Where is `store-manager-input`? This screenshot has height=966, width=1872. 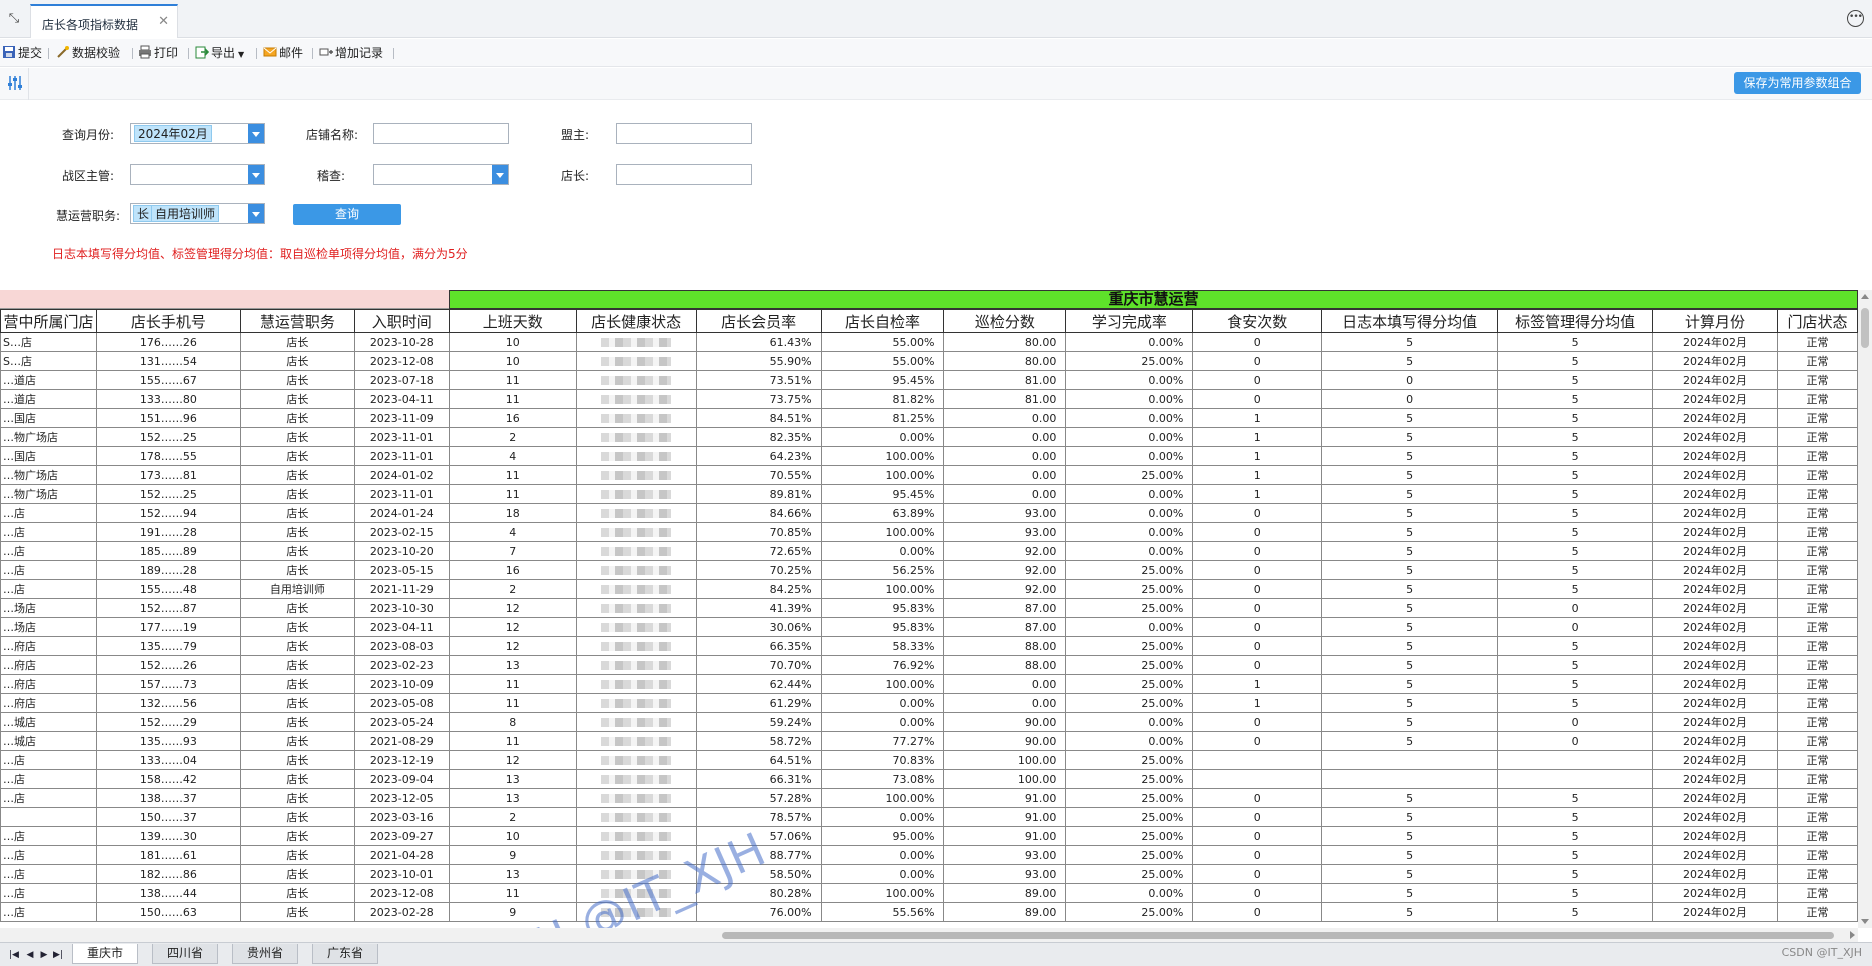 store-manager-input is located at coordinates (684, 174).